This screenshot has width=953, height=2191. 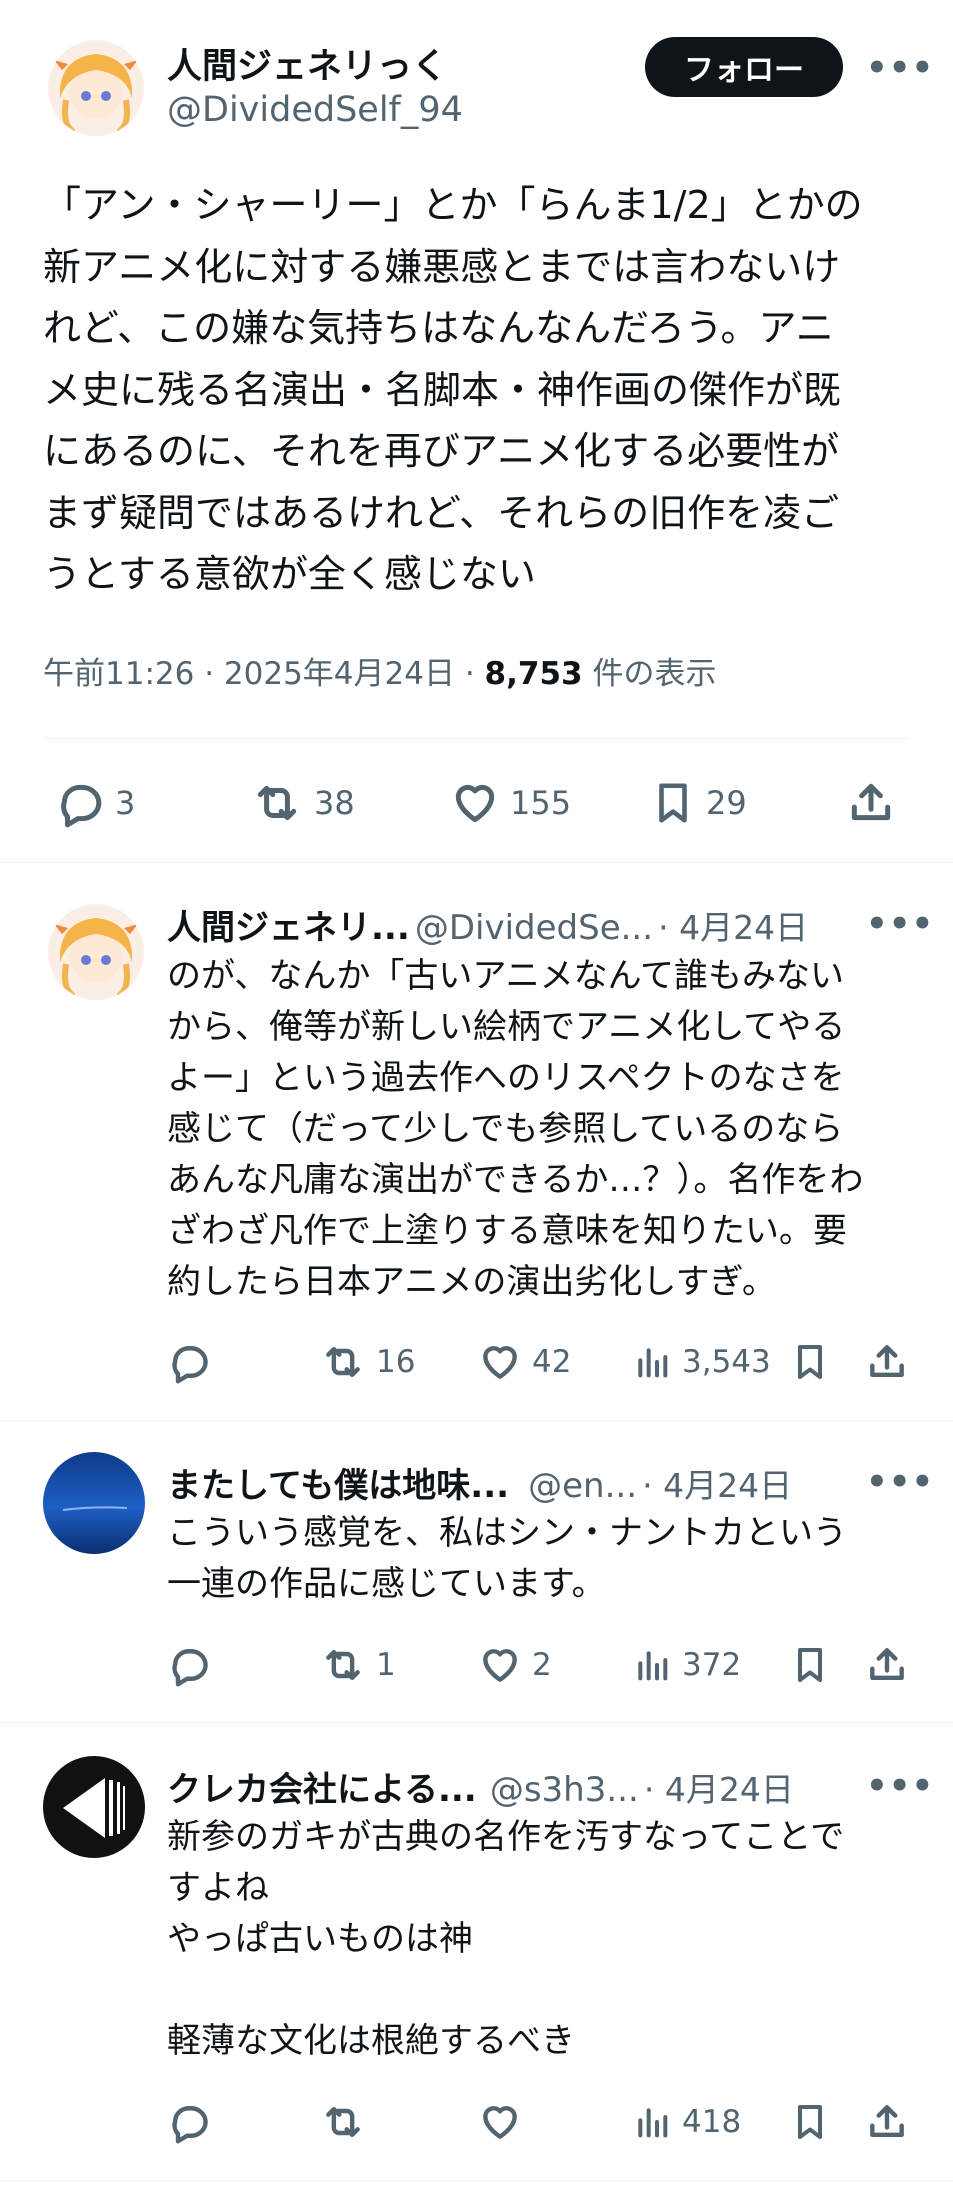 I want to click on views-button: 372, so click(x=686, y=1665).